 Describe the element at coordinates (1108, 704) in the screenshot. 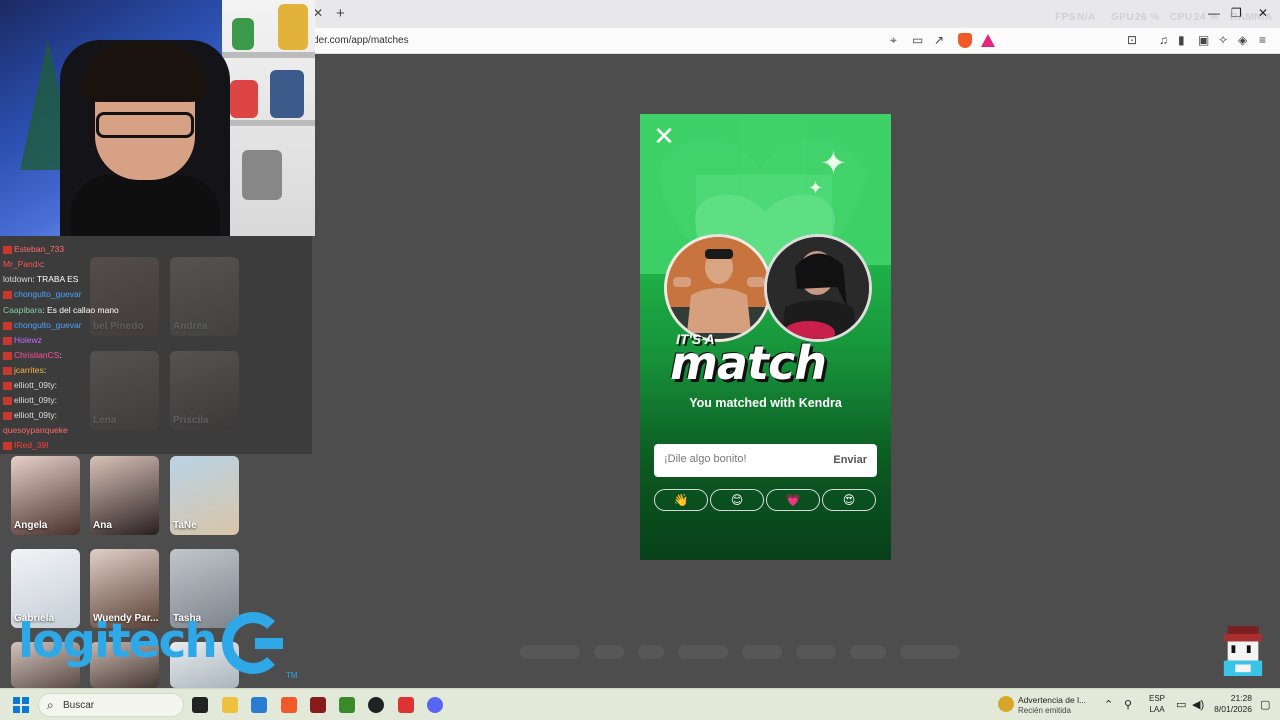

I see `chevron-up-icon: ⌃` at that location.